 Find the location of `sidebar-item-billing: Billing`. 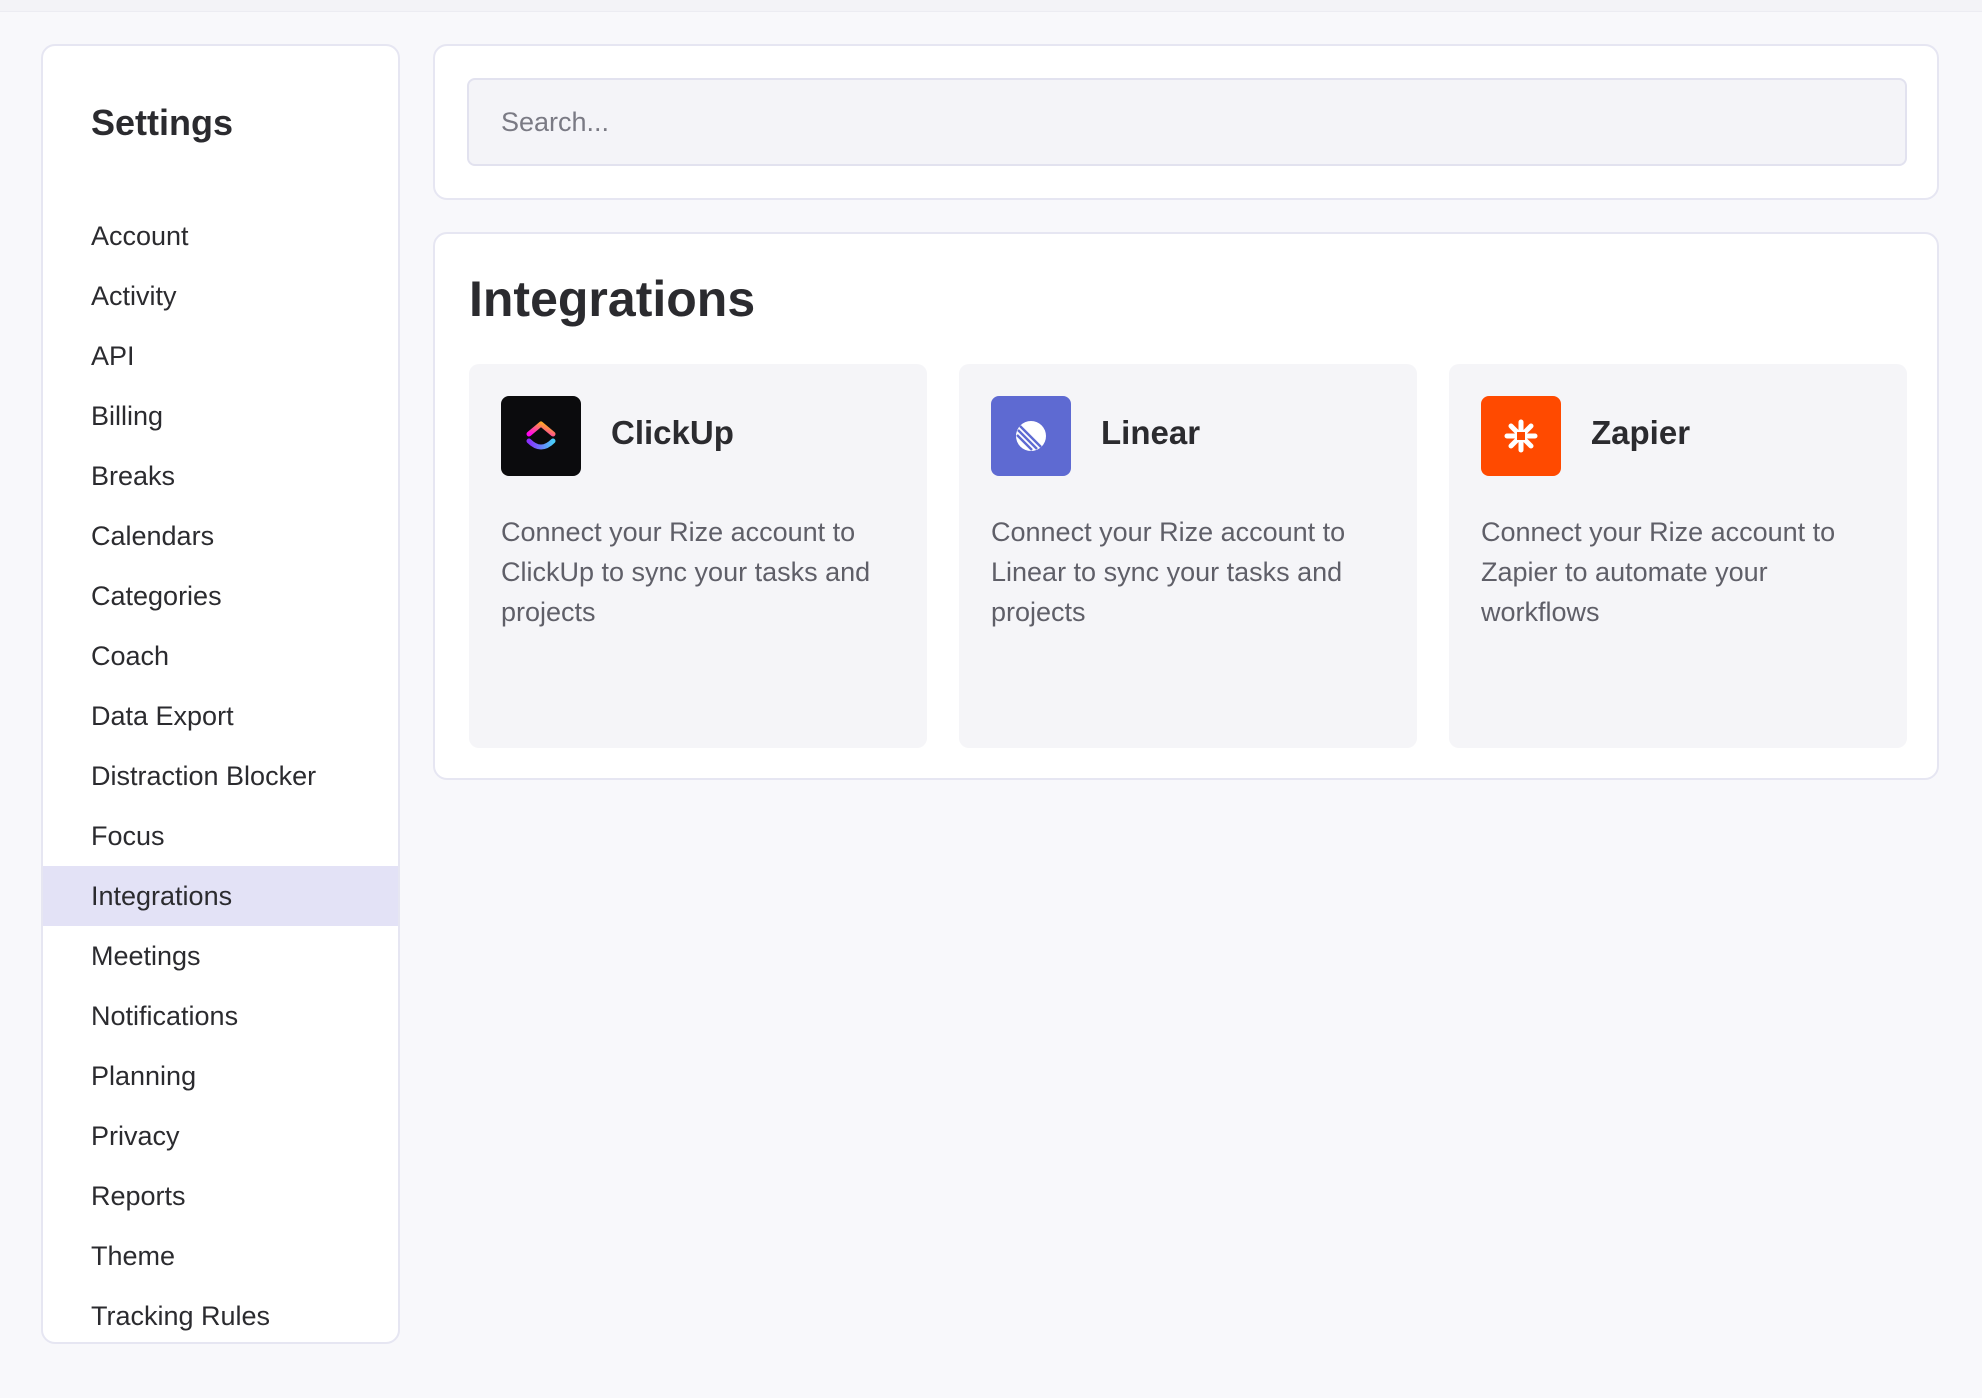

sidebar-item-billing: Billing is located at coordinates (220, 416).